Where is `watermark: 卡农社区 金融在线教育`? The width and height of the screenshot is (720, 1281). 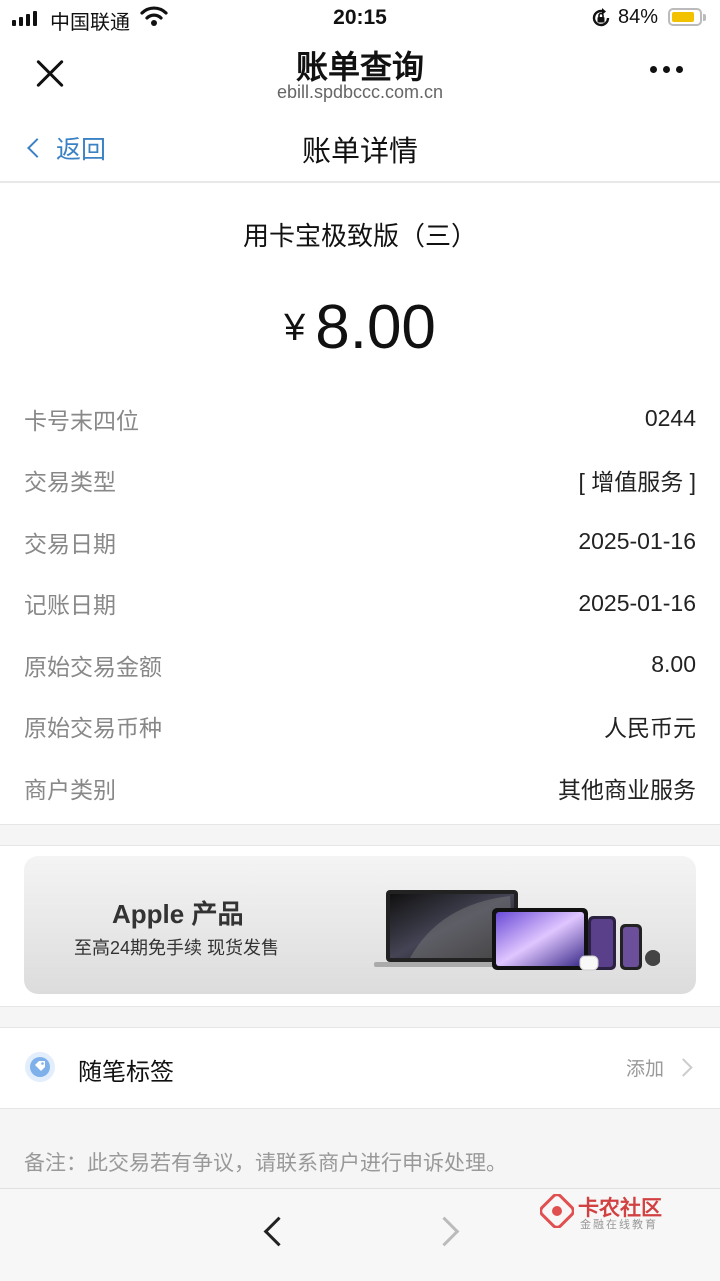
watermark: 卡农社区 金融在线教育 is located at coordinates (605, 1213).